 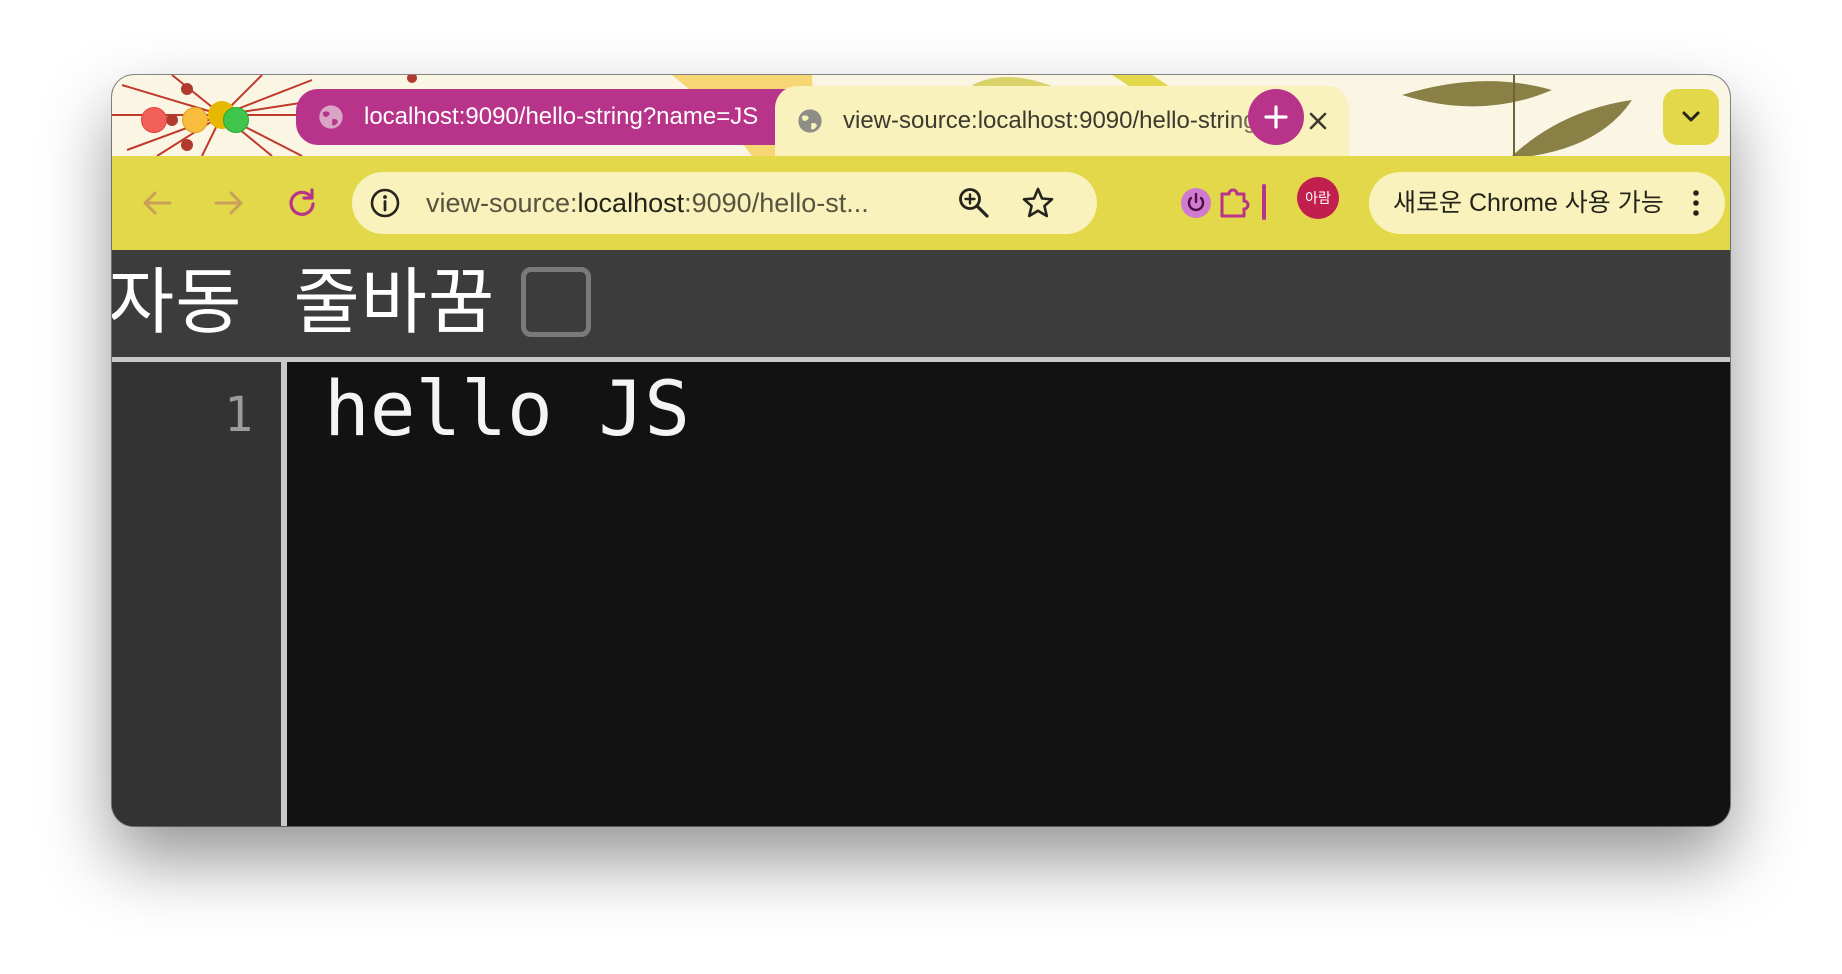 I want to click on bookmark-star-icon, so click(x=1038, y=203).